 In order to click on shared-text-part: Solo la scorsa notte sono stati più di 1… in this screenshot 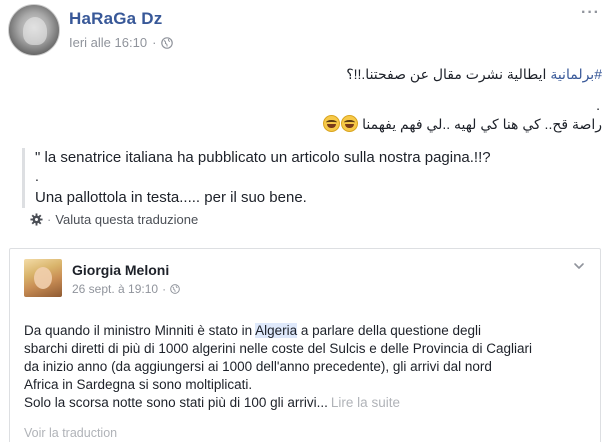, I will do `click(176, 402)`.